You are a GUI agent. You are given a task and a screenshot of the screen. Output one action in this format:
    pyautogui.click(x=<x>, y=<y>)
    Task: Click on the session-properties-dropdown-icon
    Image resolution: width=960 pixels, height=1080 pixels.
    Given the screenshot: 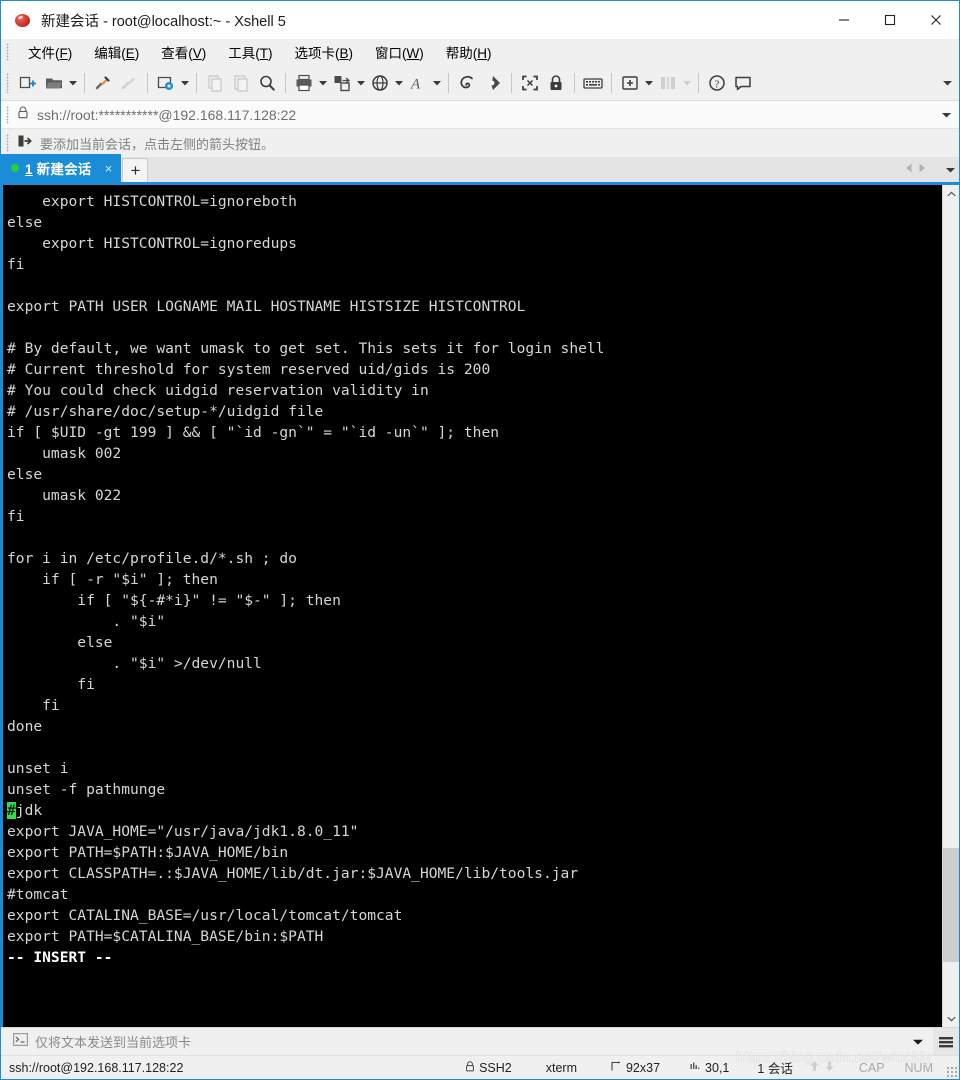 What is the action you would take?
    pyautogui.click(x=184, y=83)
    